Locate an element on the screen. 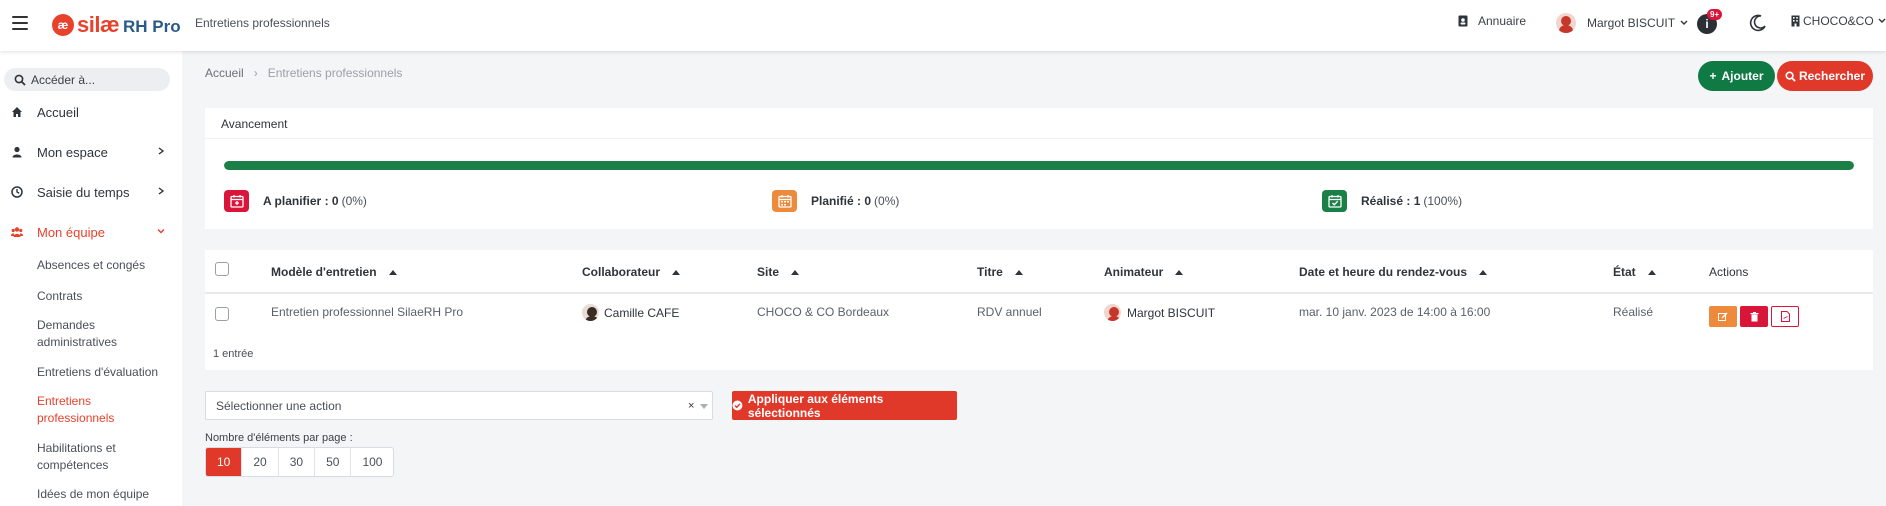 The image size is (1886, 506). trash-icon is located at coordinates (1754, 316).